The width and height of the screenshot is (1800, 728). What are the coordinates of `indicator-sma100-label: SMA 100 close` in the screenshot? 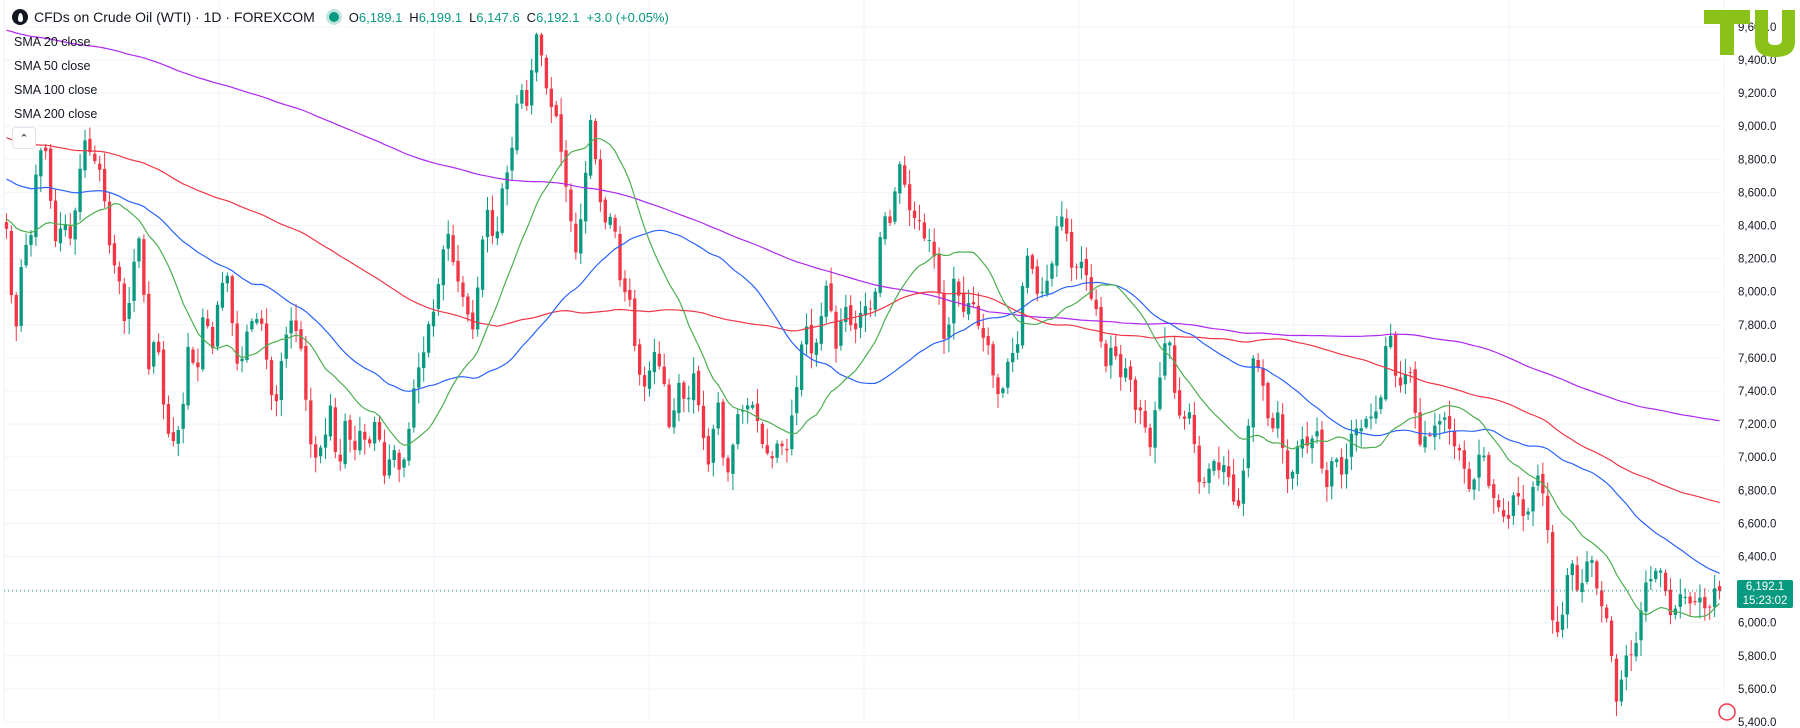 It's located at (55, 90).